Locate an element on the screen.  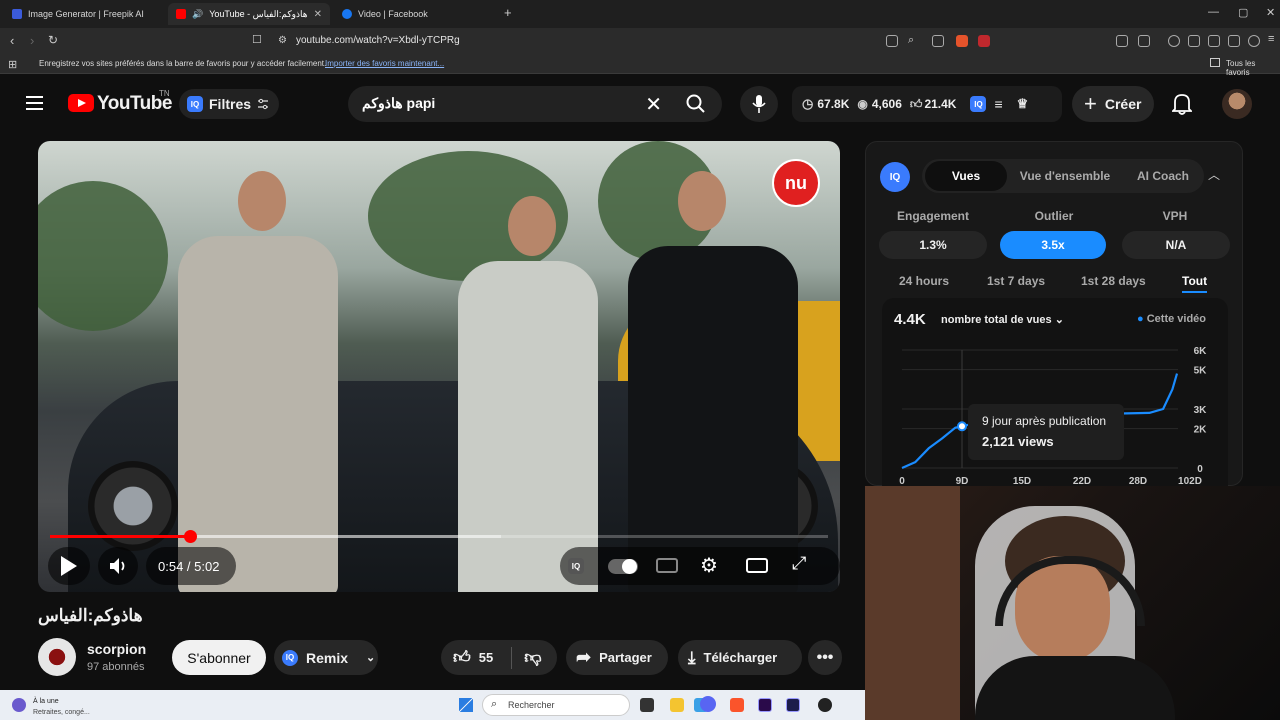
volume-button is located at coordinates (118, 566).